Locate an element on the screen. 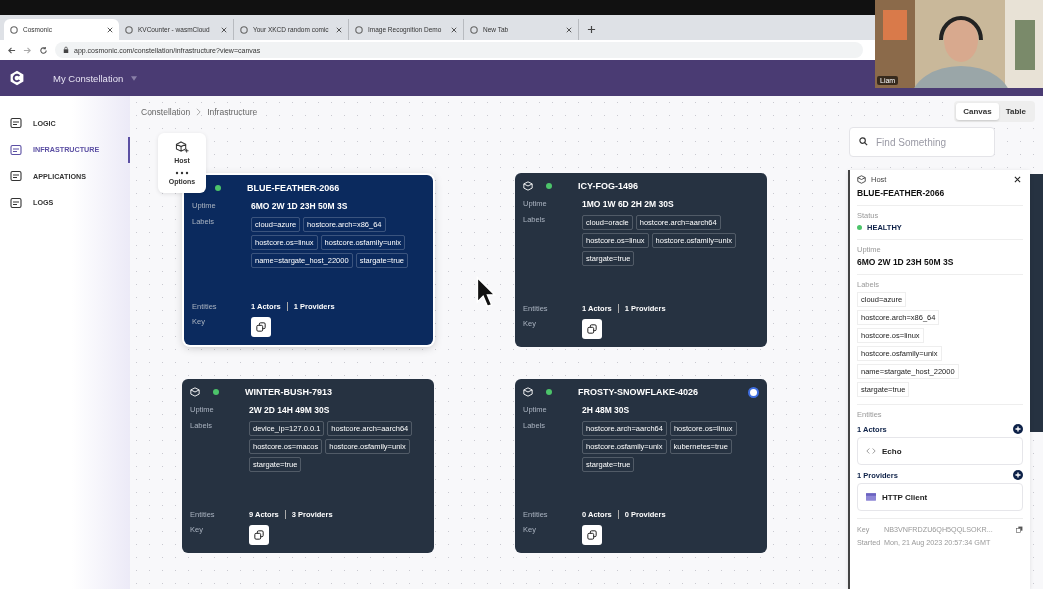 The image size is (1043, 589). ellipsis-icon is located at coordinates (182, 173).